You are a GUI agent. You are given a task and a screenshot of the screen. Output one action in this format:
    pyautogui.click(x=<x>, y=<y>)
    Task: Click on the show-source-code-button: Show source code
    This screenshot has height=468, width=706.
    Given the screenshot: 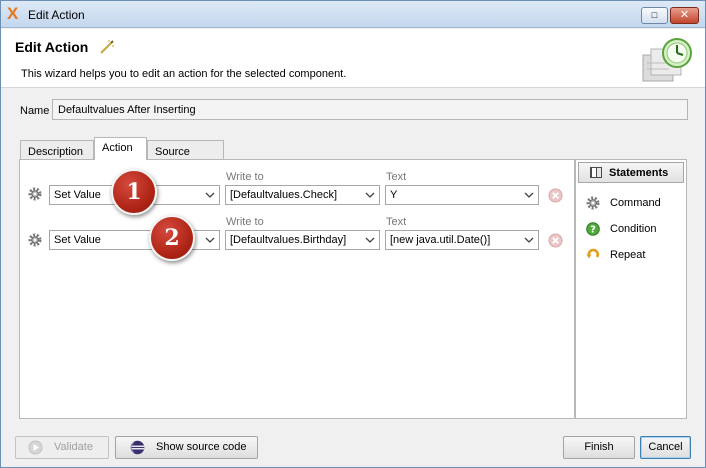 What is the action you would take?
    pyautogui.click(x=186, y=447)
    